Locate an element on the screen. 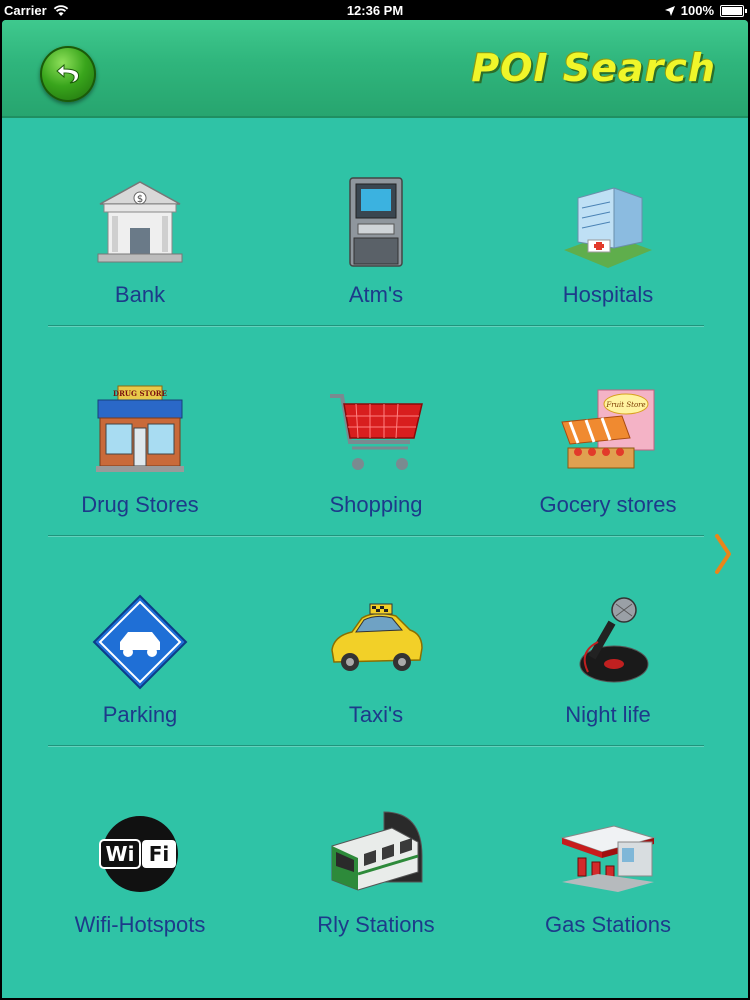  microphone-icon is located at coordinates (614, 640).